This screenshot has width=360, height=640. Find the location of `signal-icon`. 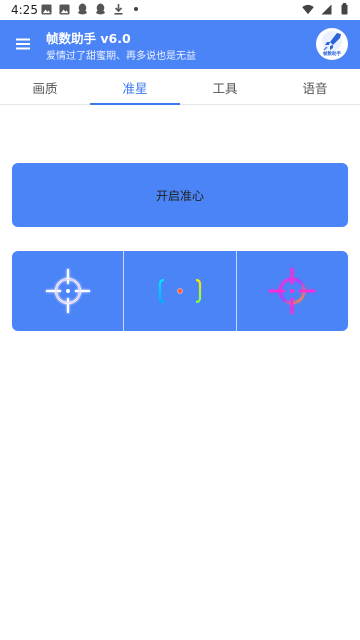

signal-icon is located at coordinates (326, 9).